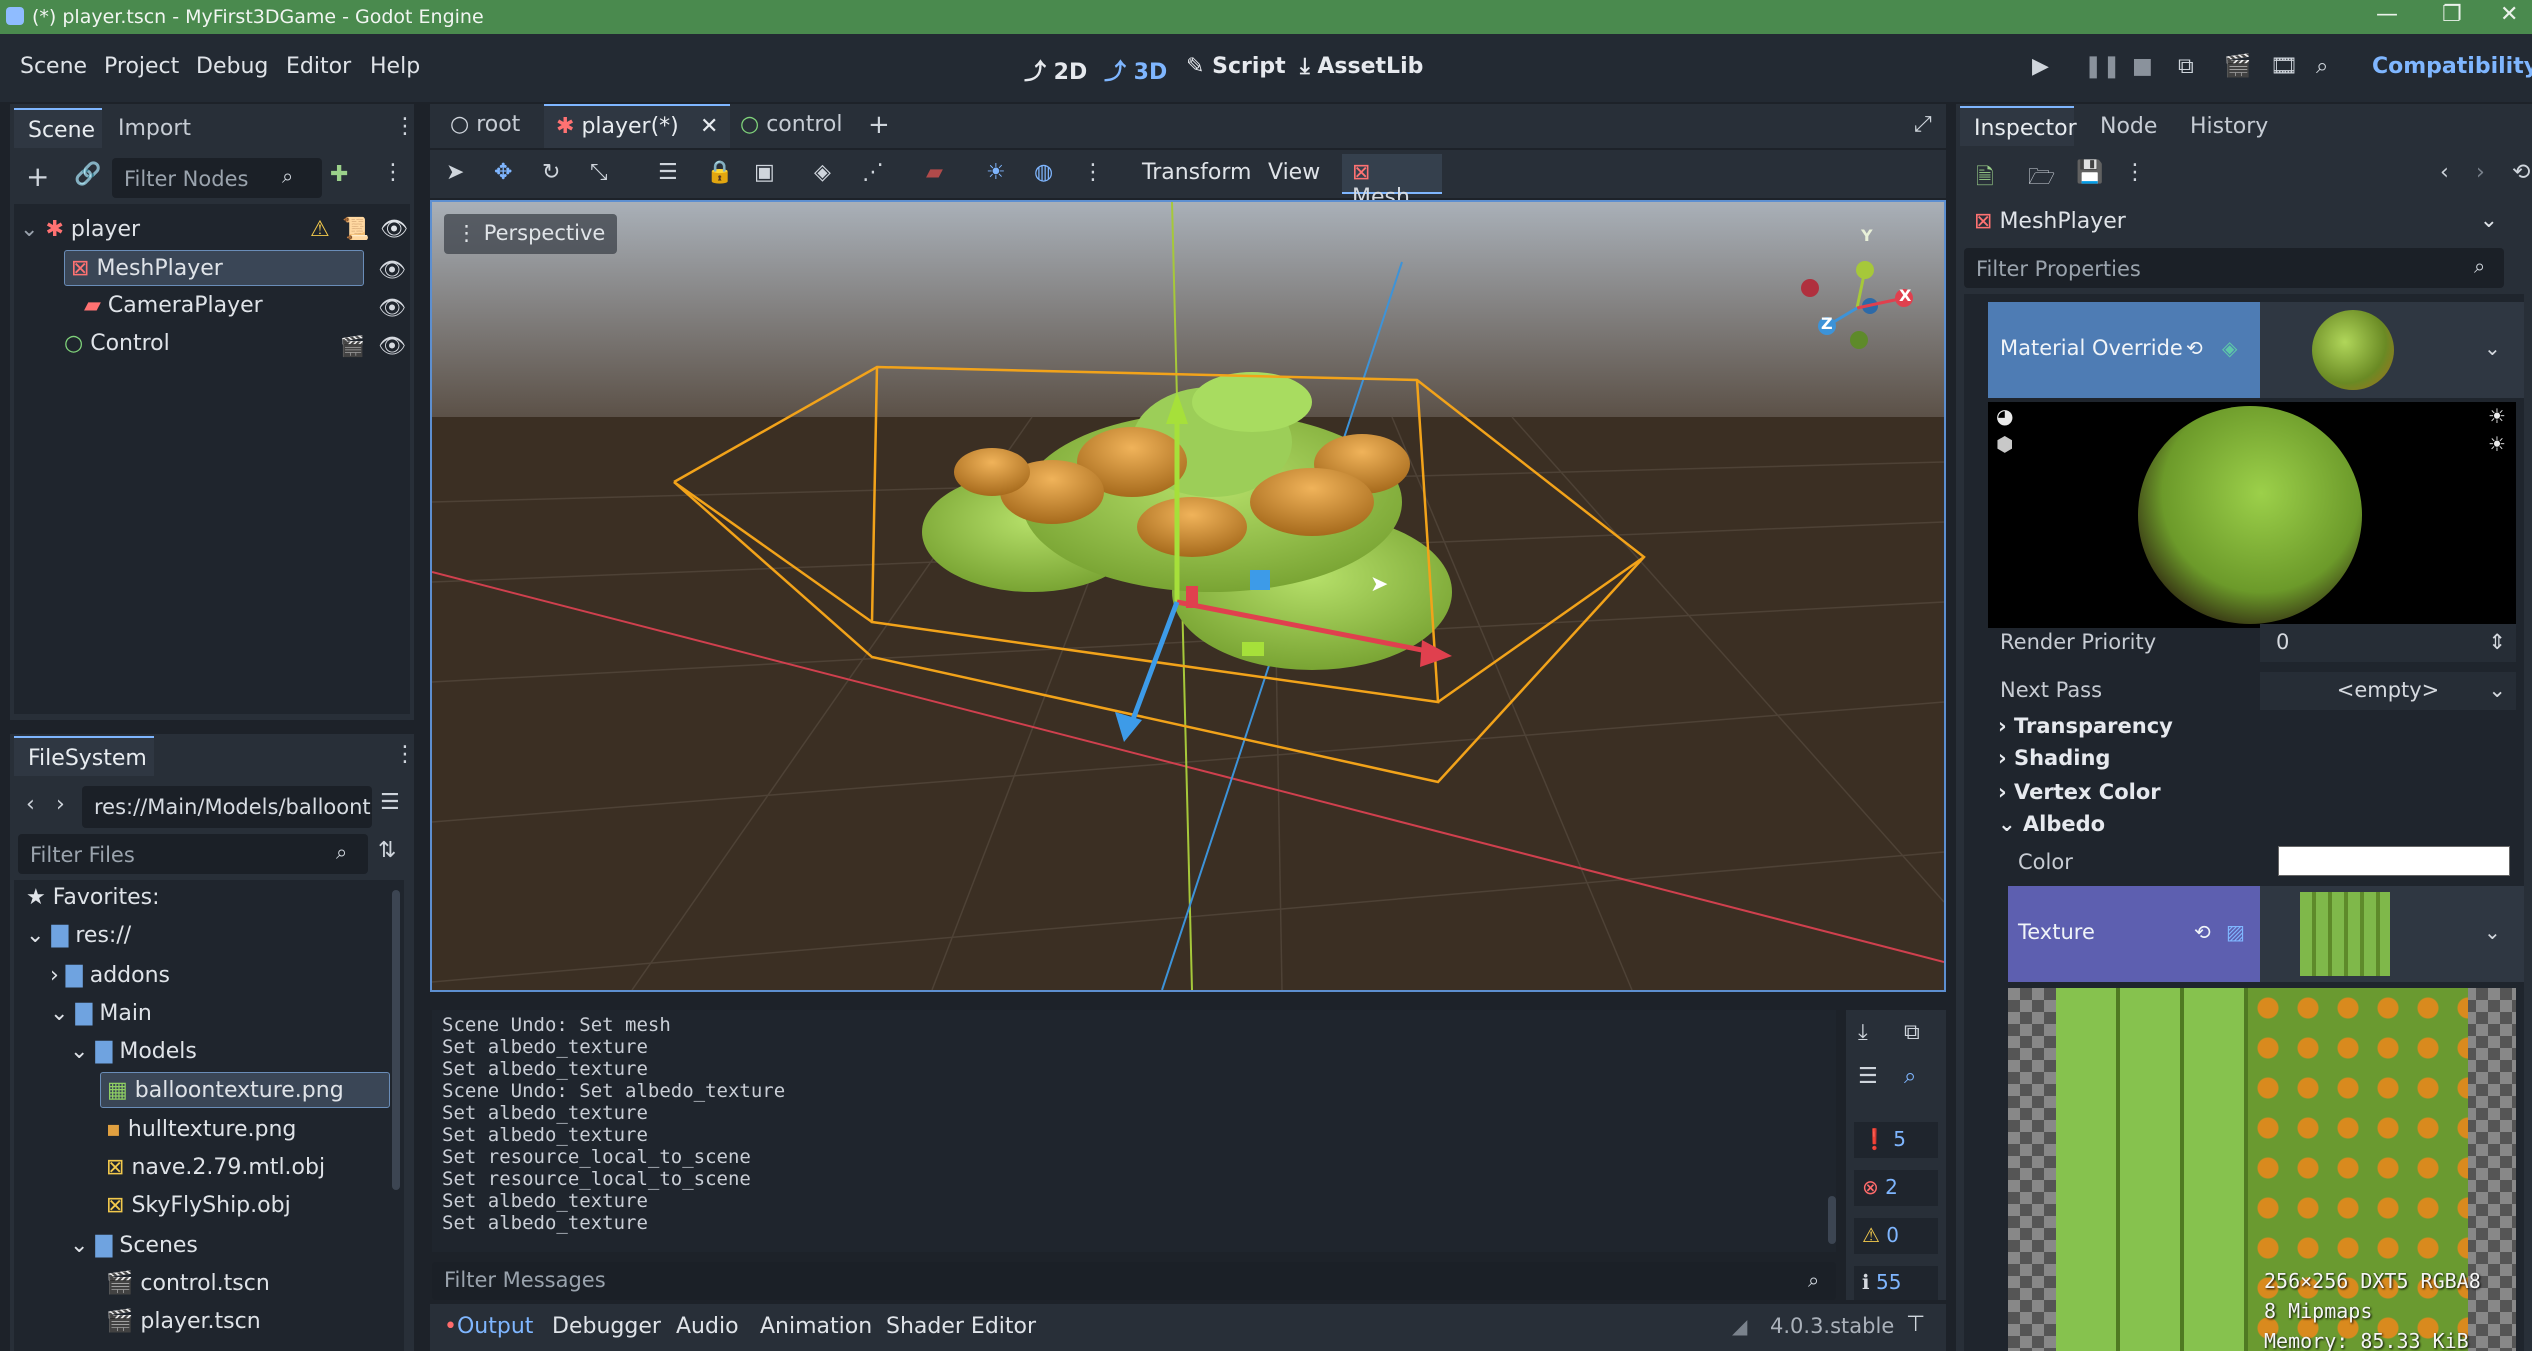 The width and height of the screenshot is (2532, 1351). Describe the element at coordinates (873, 172) in the screenshot. I see `snap-icon: ⋰` at that location.